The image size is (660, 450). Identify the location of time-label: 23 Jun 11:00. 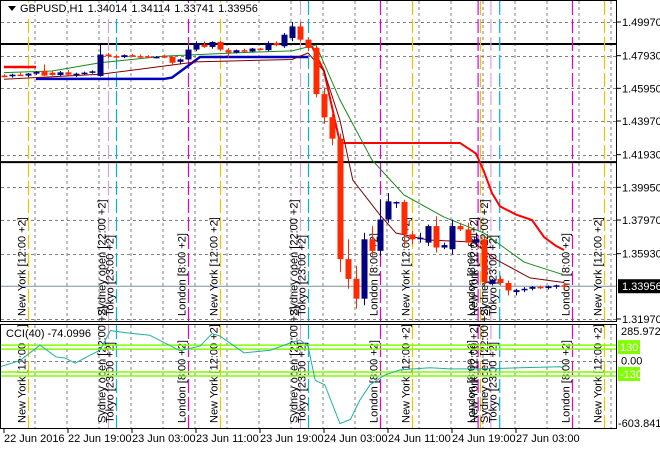
(227, 439).